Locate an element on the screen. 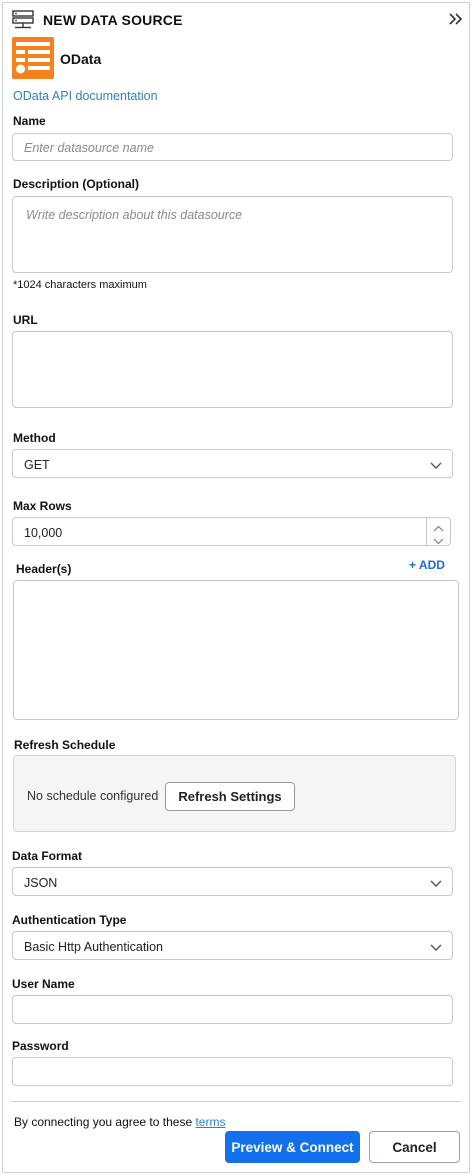  data-format-label: Data Format is located at coordinates (47, 856).